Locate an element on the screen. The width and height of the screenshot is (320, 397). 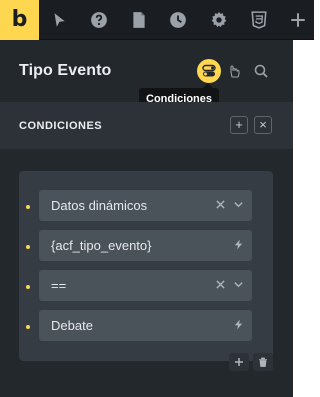
add-condition-button is located at coordinates (239, 362).